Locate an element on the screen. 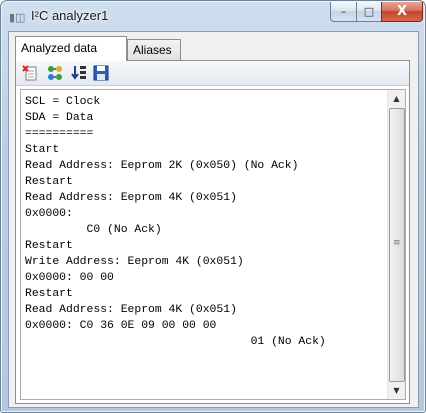 The width and height of the screenshot is (426, 413). scrollbar-thumb: ≡ is located at coordinates (397, 245).